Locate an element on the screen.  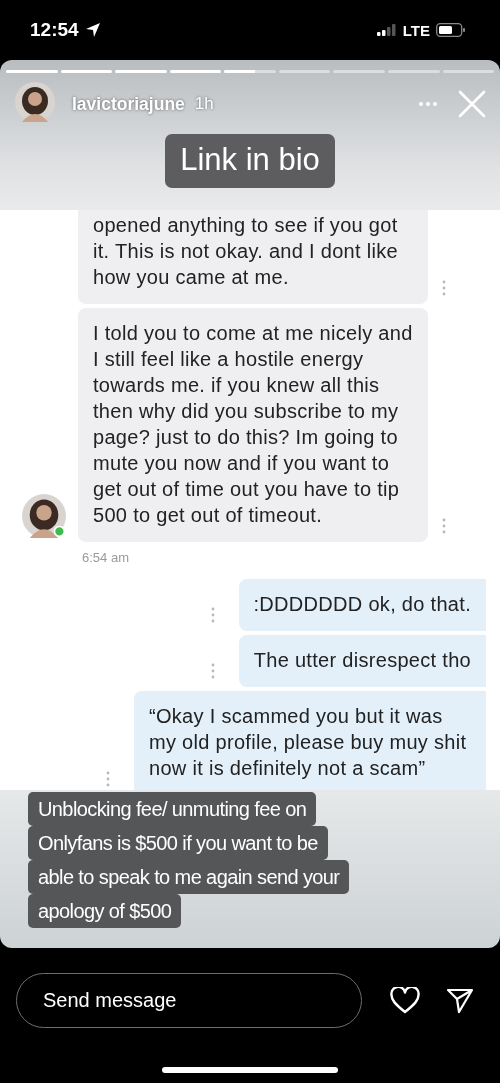
caption-sticker: Onlyfans is $500 if you want to be is located at coordinates (178, 843).